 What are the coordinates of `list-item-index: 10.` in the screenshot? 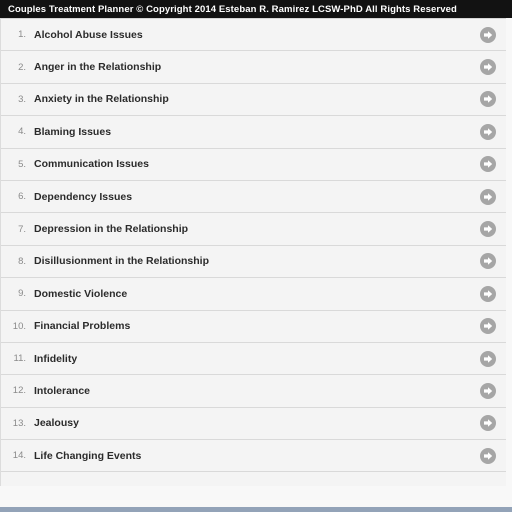 It's located at (19, 326).